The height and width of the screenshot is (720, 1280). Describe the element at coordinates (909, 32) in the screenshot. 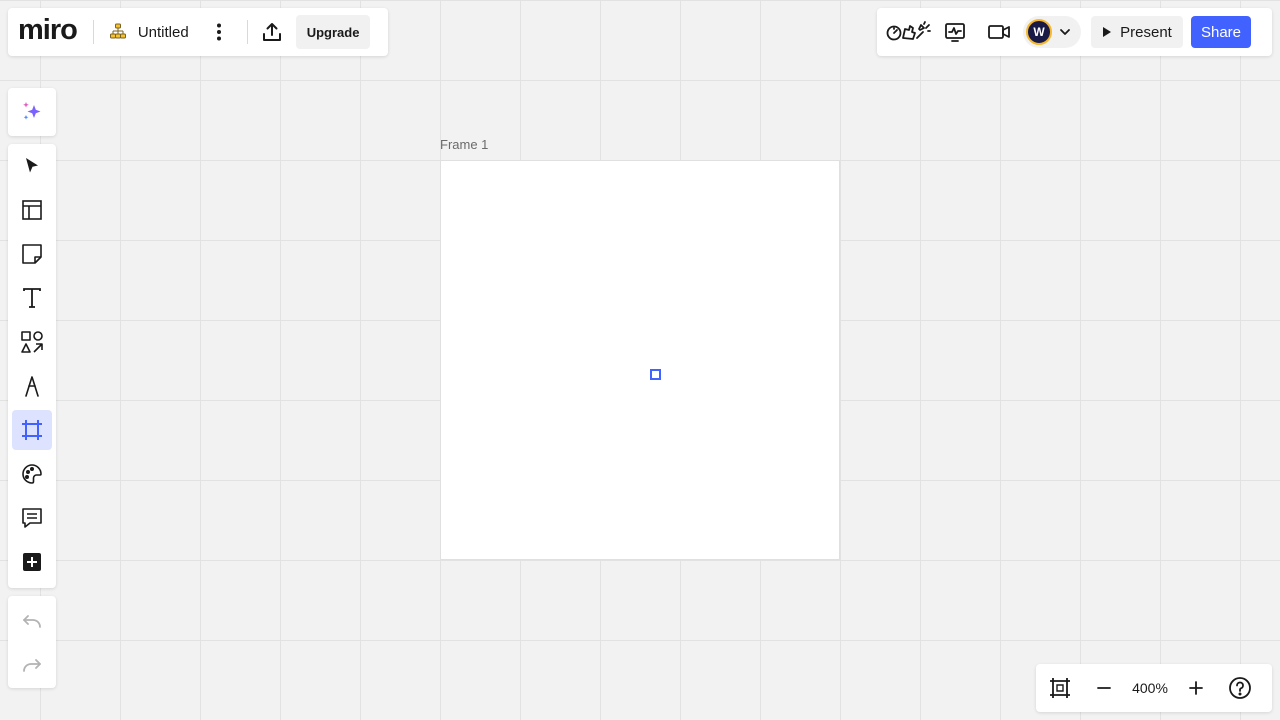

I see `reactions-icon` at that location.